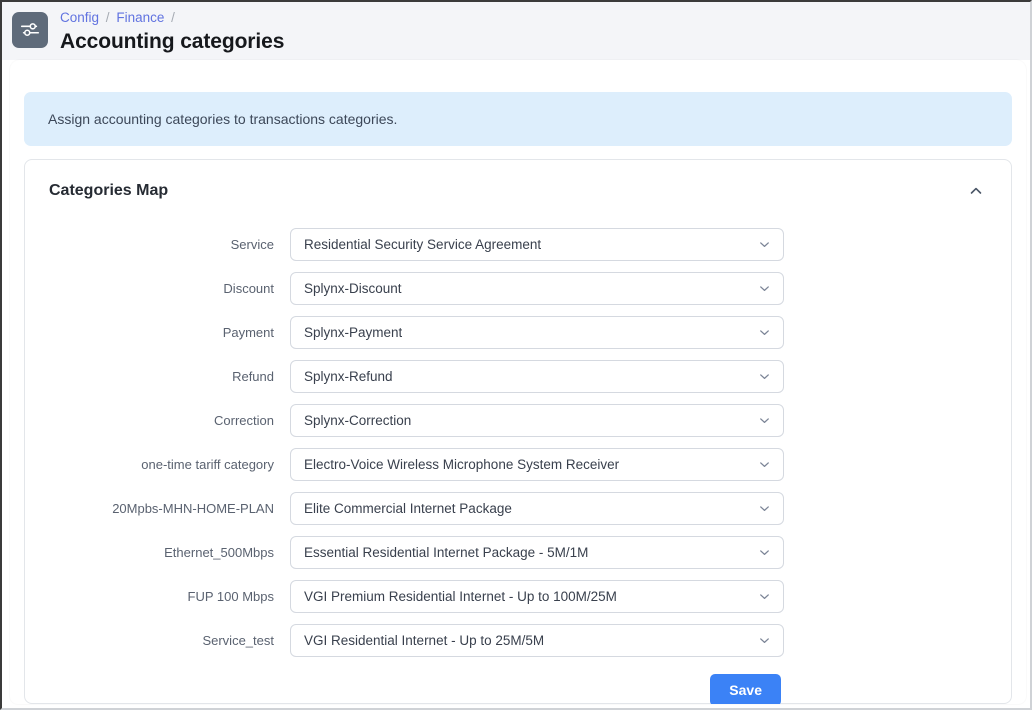 Image resolution: width=1032 pixels, height=710 pixels. I want to click on breadcrumb: Config / Finance /, so click(172, 18).